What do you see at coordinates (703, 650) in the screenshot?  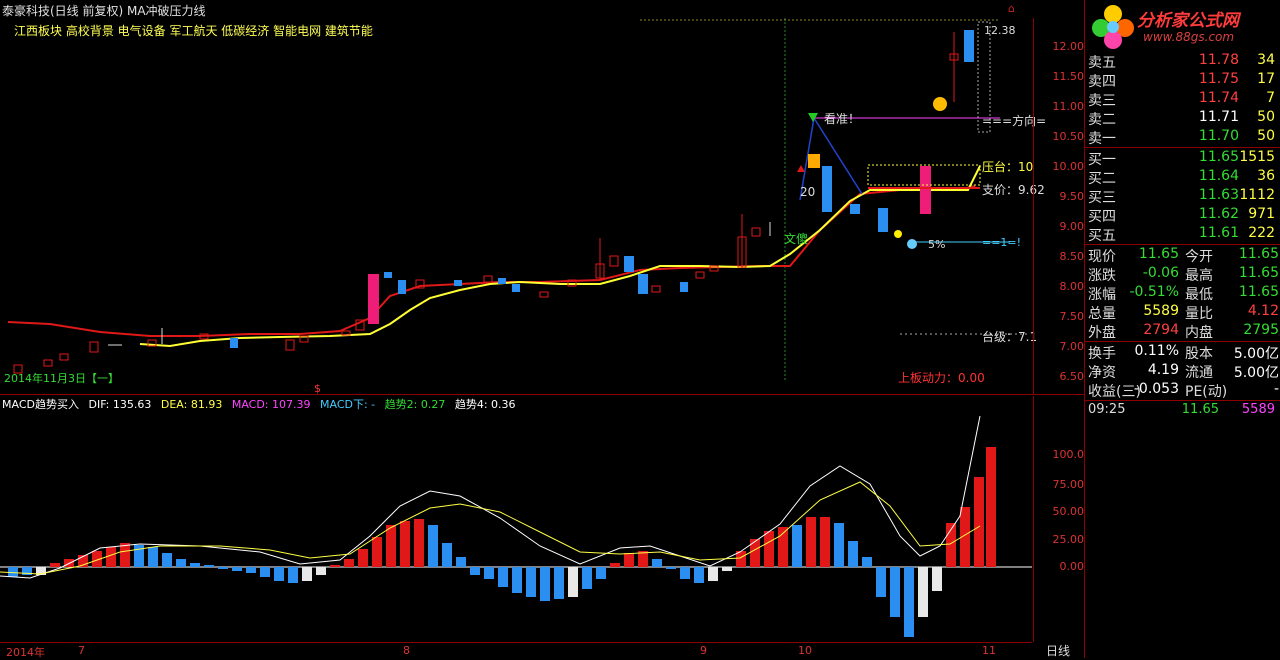 I see `time-tick: 9` at bounding box center [703, 650].